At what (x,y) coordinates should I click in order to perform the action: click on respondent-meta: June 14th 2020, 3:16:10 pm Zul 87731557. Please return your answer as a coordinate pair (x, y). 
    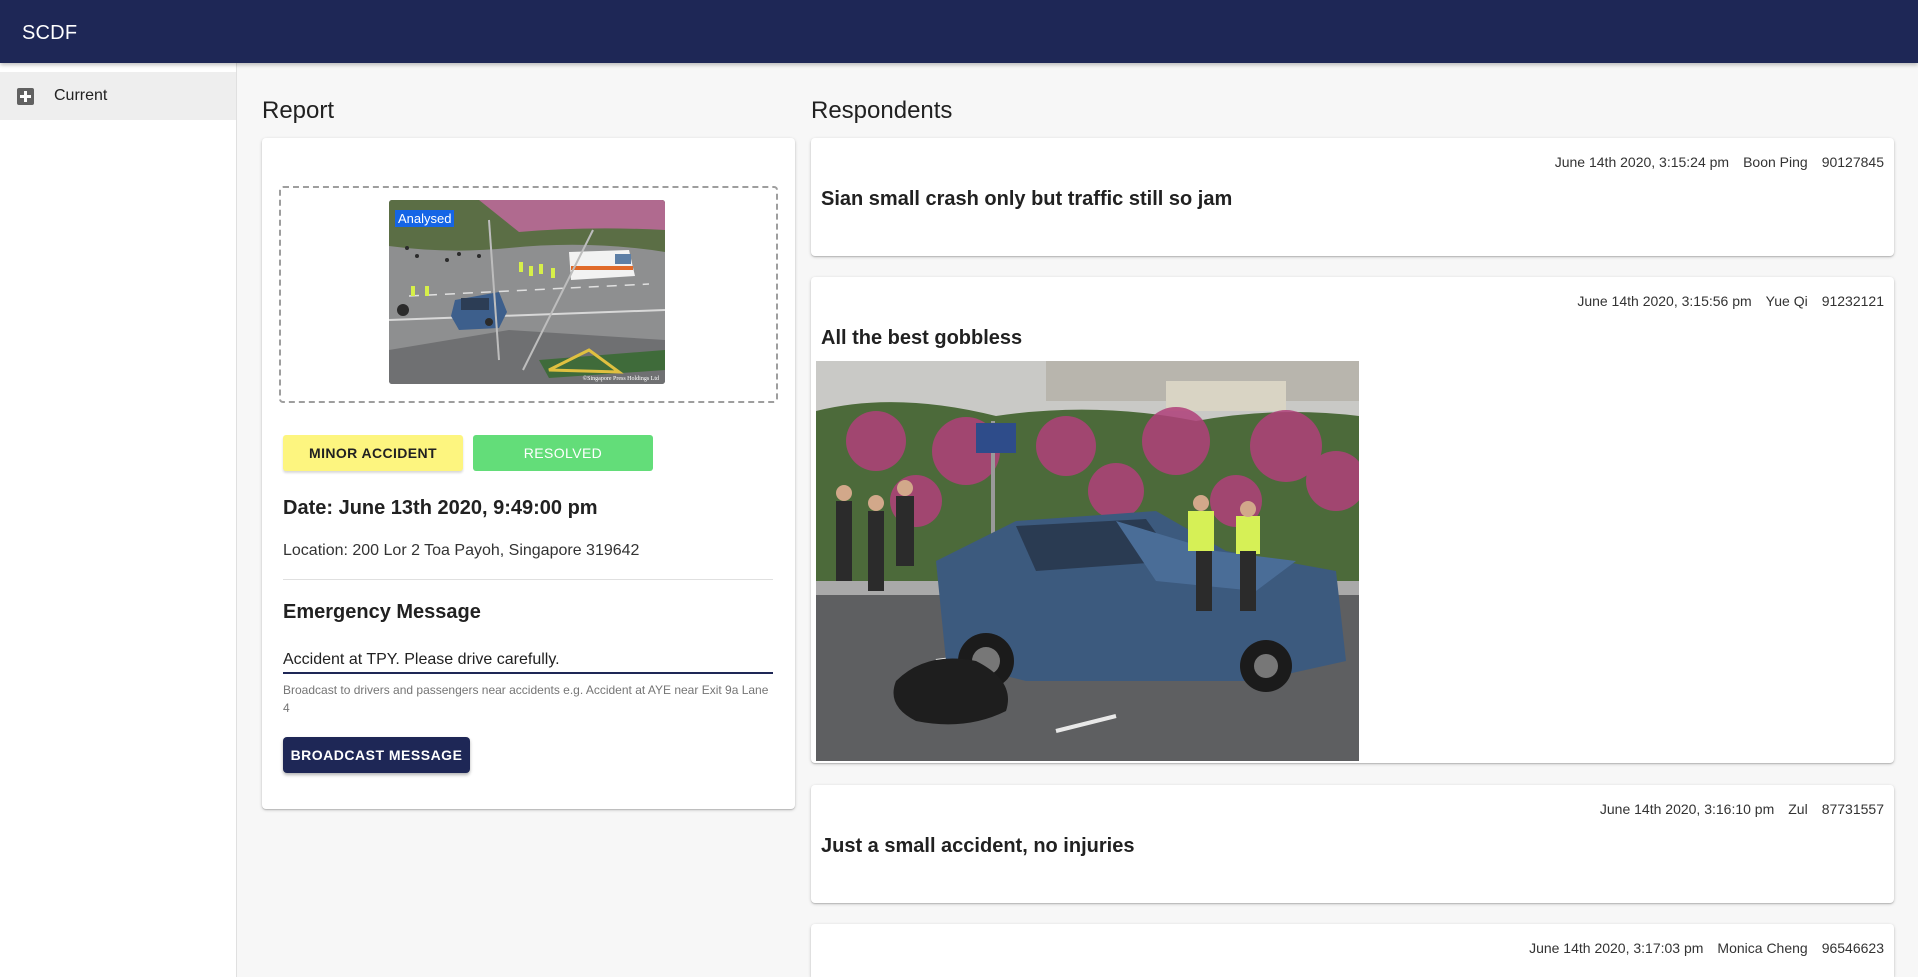
    Looking at the image, I should click on (1735, 809).